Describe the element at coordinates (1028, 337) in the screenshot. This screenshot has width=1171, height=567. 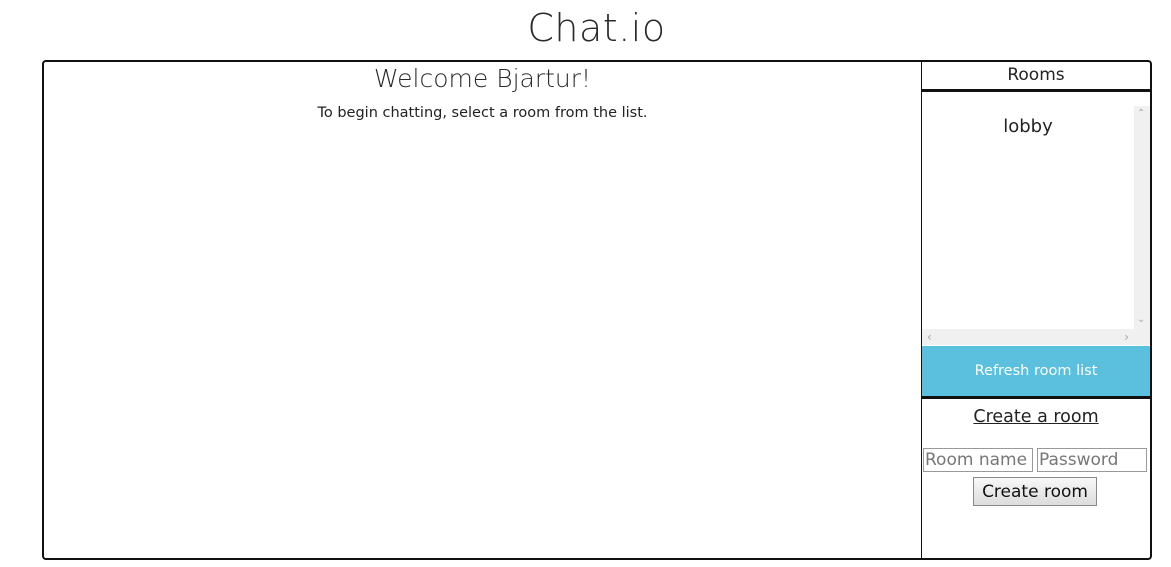
I see `room-list-horizontal-scrollbar: ‹ ›` at that location.